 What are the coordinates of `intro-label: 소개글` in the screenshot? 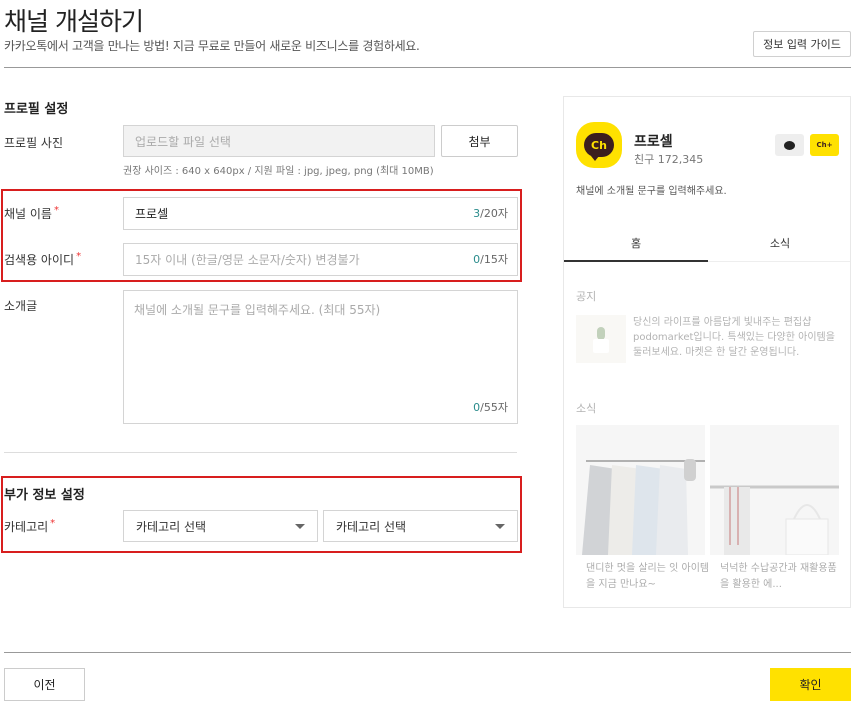 It's located at (21, 306).